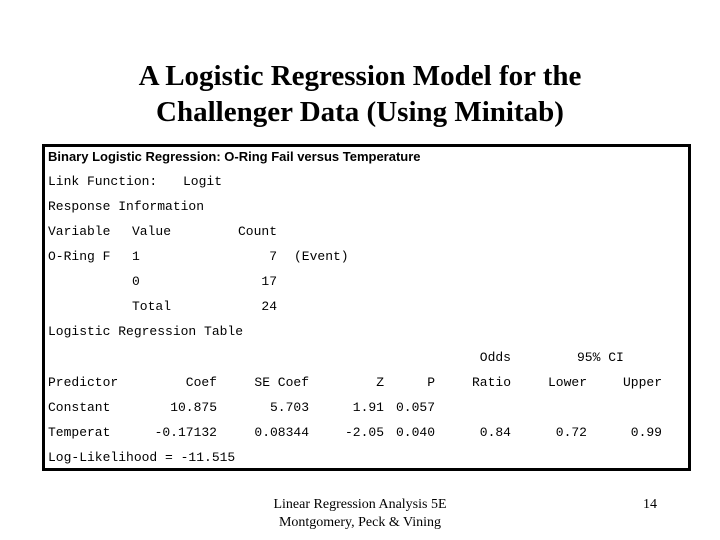  Describe the element at coordinates (79, 407) in the screenshot. I see `cell-predictor: Constant` at that location.